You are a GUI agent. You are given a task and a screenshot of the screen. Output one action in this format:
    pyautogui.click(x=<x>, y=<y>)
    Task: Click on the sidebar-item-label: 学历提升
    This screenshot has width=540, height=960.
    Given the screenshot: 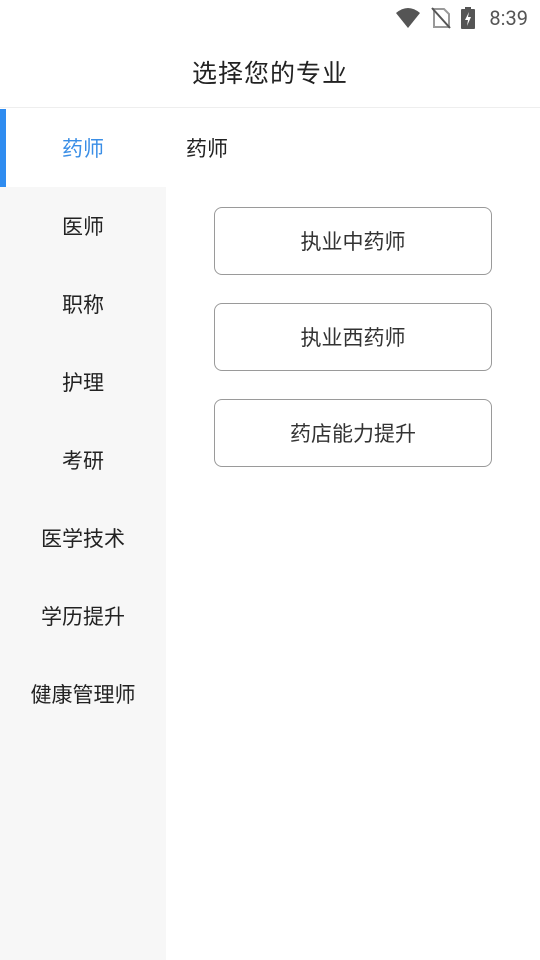 What is the action you would take?
    pyautogui.click(x=83, y=617)
    